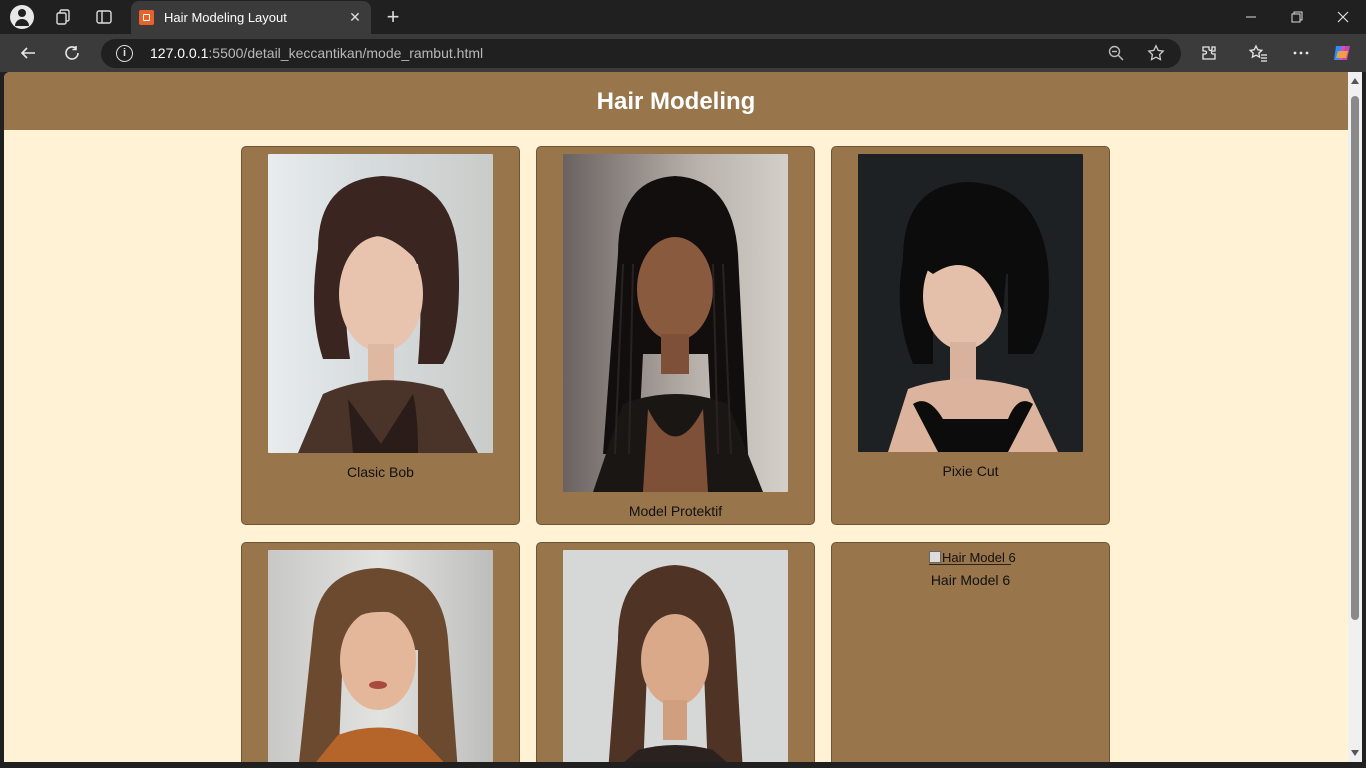  I want to click on url-host: 127.0.0.1, so click(179, 53).